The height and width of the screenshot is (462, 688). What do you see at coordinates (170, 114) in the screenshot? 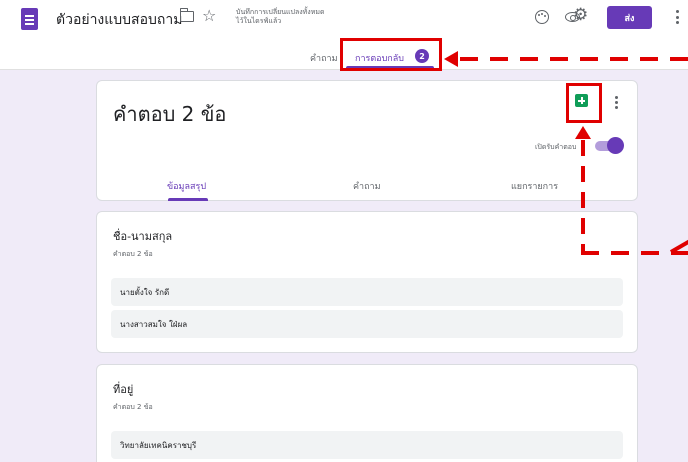
I see `responses-count-title: คำตอบ 2 ข้อ` at bounding box center [170, 114].